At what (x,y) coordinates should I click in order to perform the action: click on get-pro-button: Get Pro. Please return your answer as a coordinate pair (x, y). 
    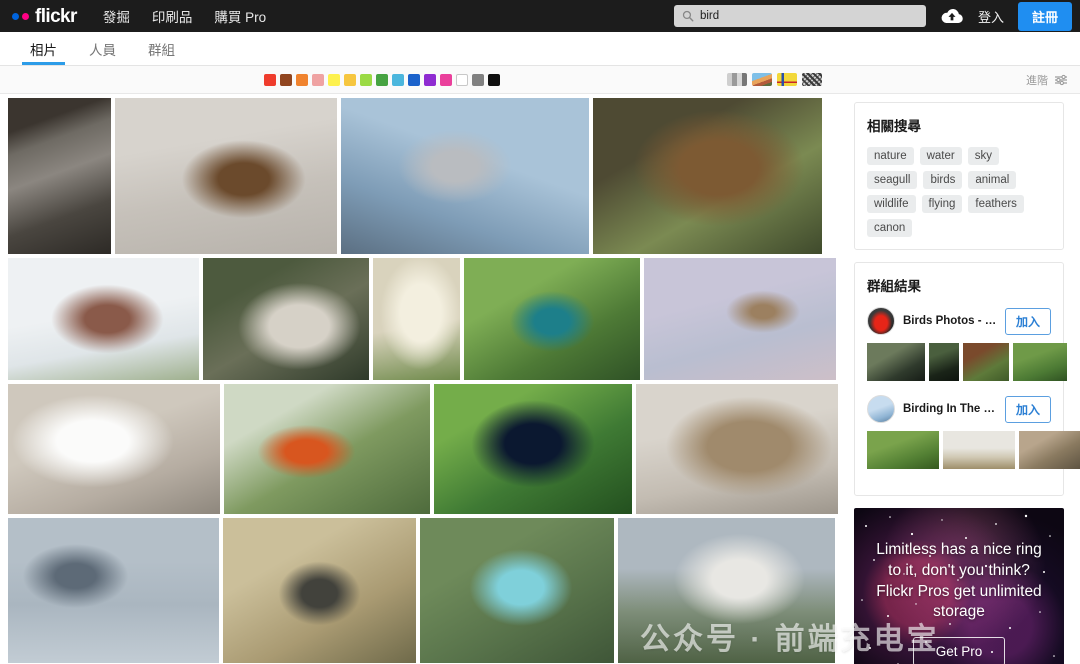
    Looking at the image, I should click on (959, 650).